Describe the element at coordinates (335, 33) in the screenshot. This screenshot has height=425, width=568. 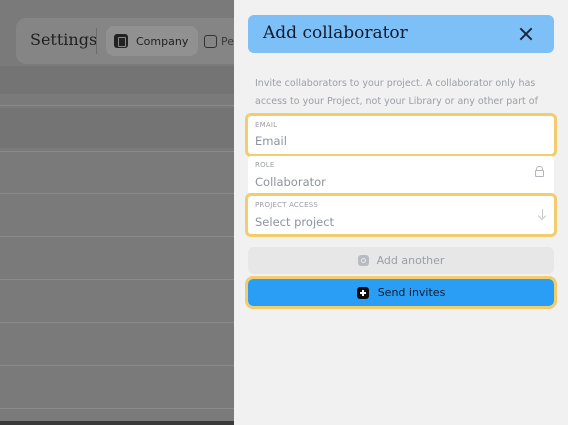
I see `drawer-title: Add collaborator` at that location.